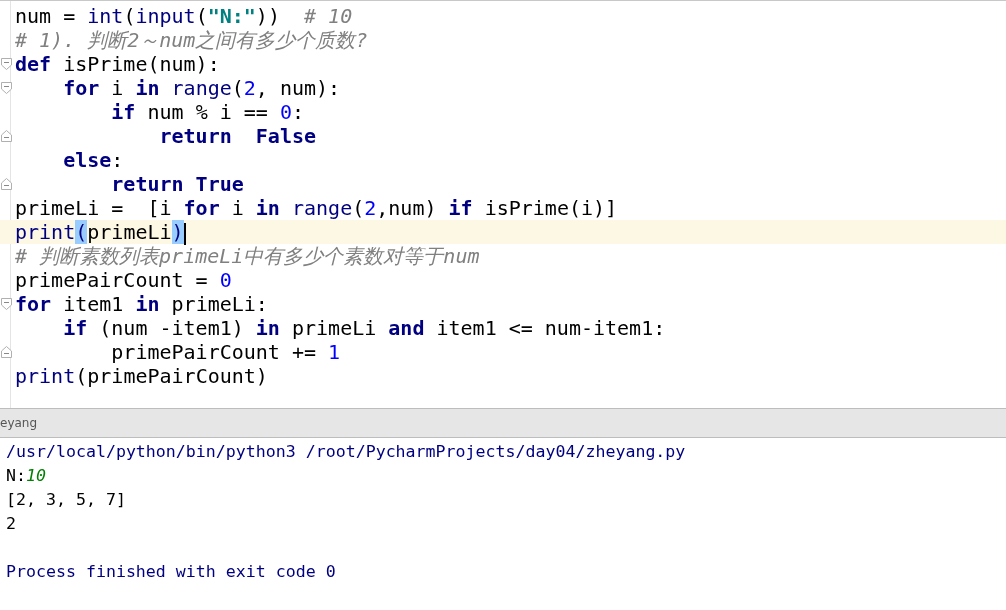  Describe the element at coordinates (184, 16) in the screenshot. I see `code-line: num = int(input("N:")) # 10` at that location.